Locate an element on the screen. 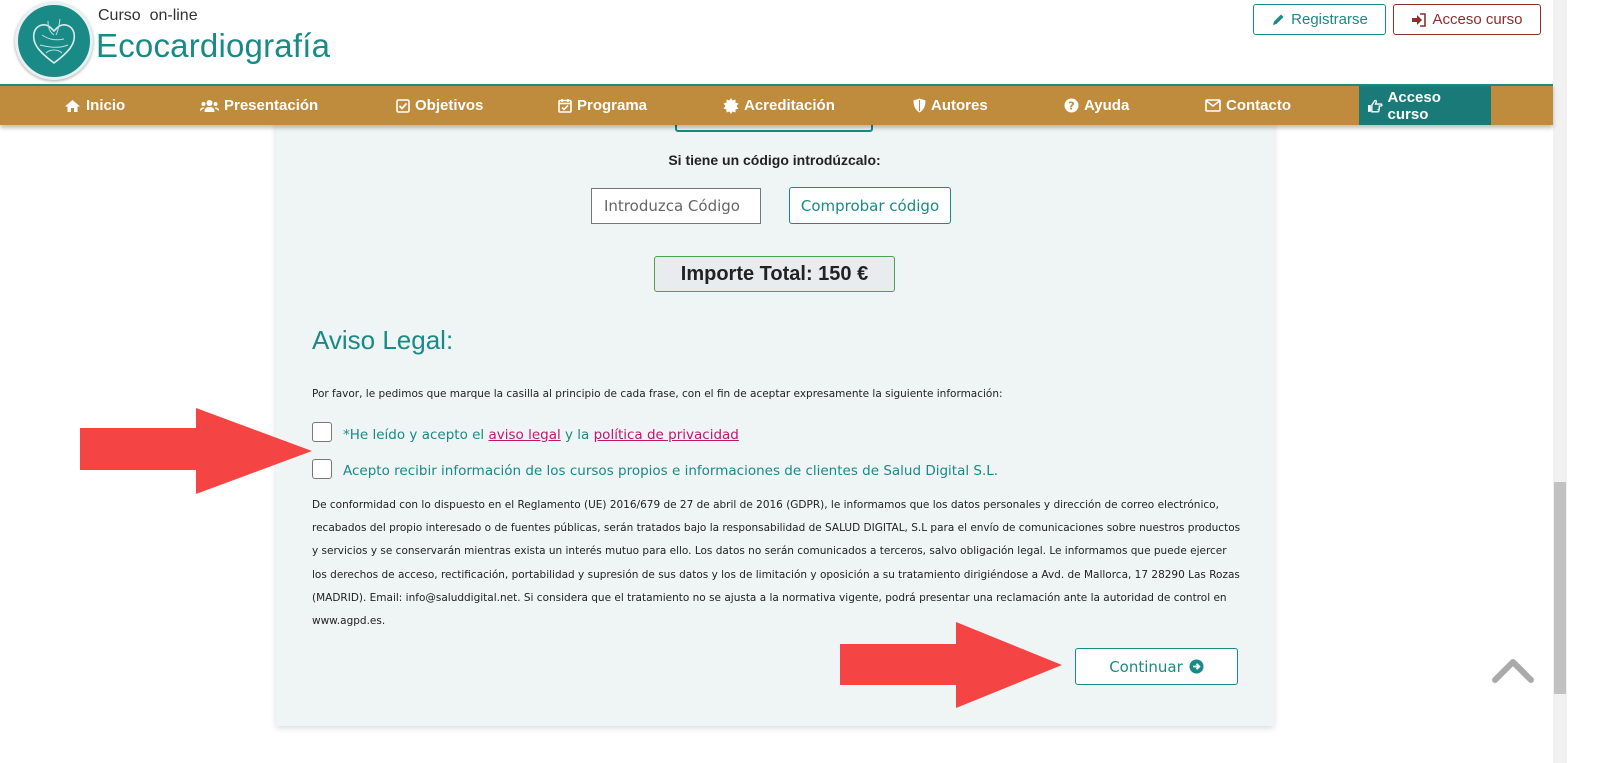  register-button: Registrarse is located at coordinates (1319, 19).